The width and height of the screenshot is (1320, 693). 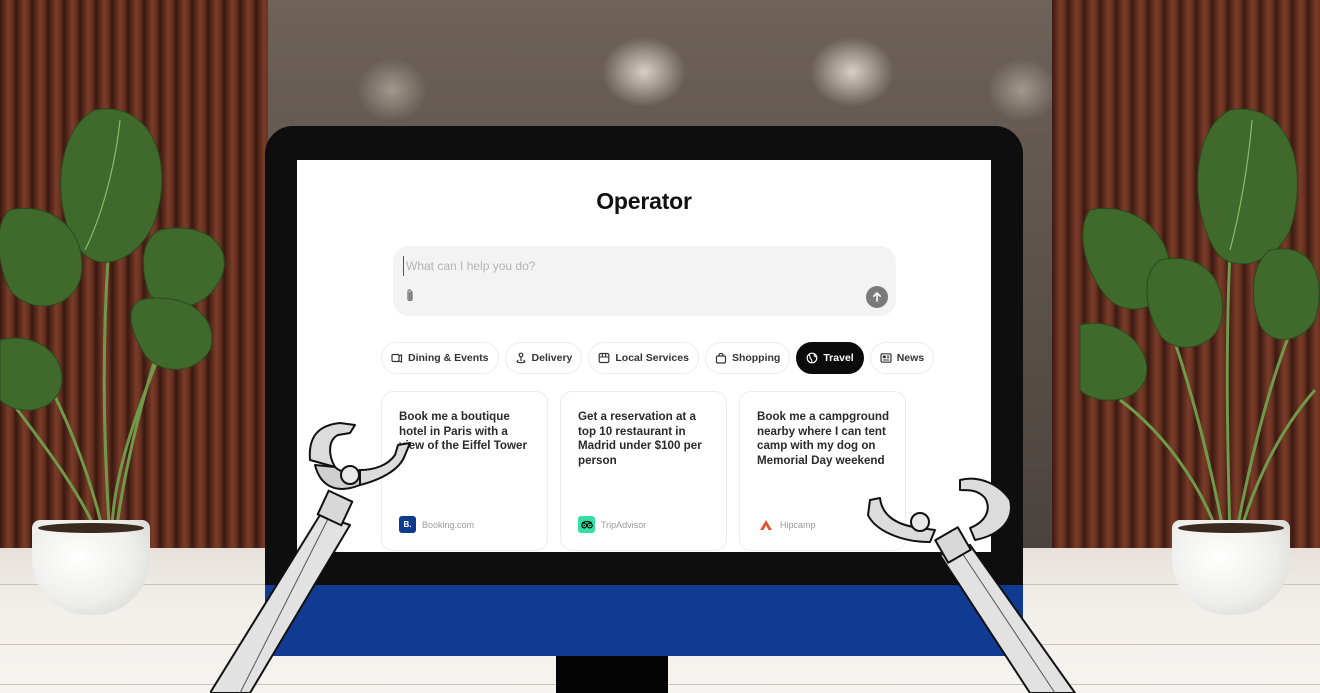 What do you see at coordinates (448, 524) in the screenshot?
I see `source-name: Booking.com` at bounding box center [448, 524].